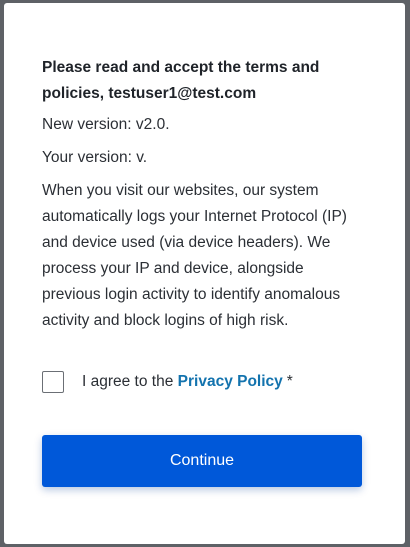 The width and height of the screenshot is (410, 547). I want to click on agree-checkbox, so click(53, 382).